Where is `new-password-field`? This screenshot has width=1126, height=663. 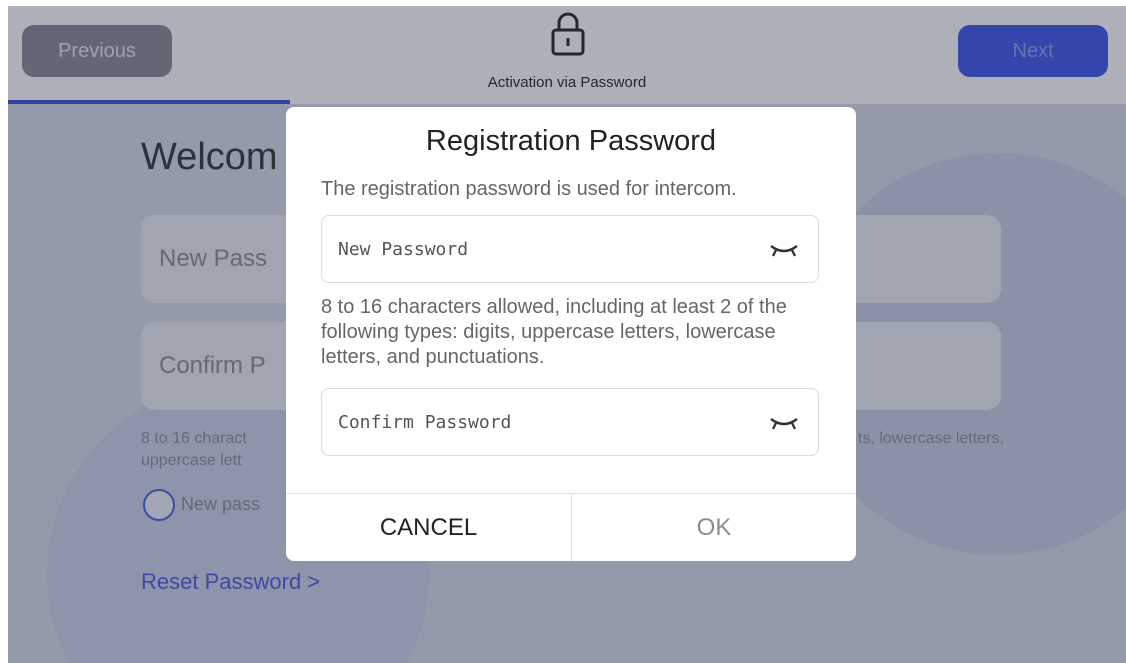
new-password-field is located at coordinates (570, 249).